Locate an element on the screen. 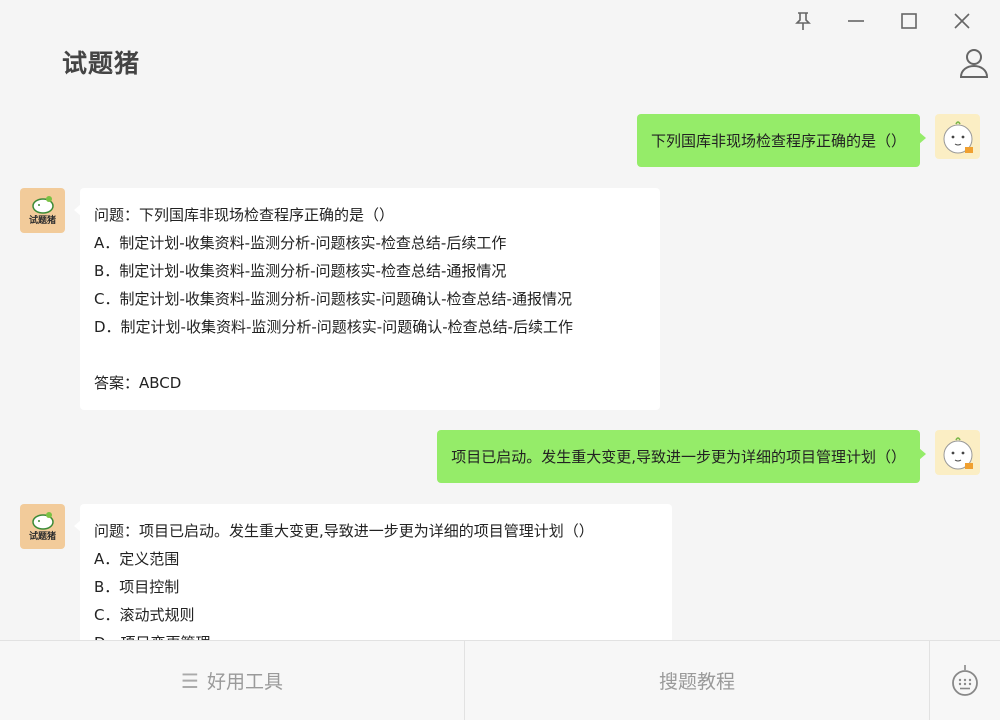 This screenshot has height=720, width=1000. maximize-button is located at coordinates (908, 21).